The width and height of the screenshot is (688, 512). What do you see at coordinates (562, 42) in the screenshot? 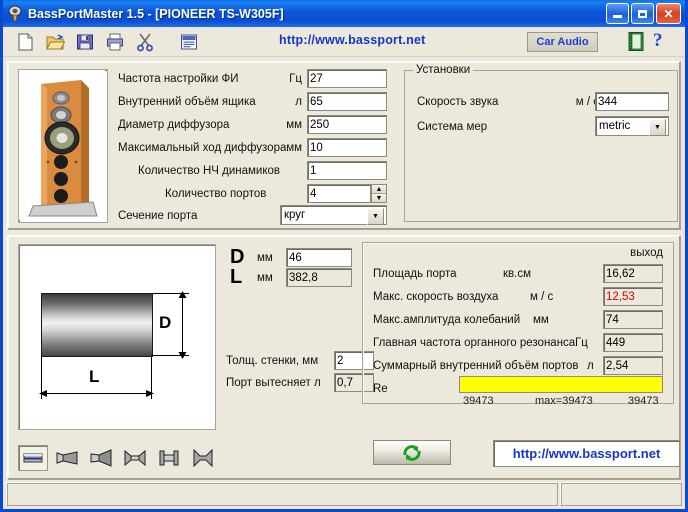
I see `car-audio-button: Car Audio` at bounding box center [562, 42].